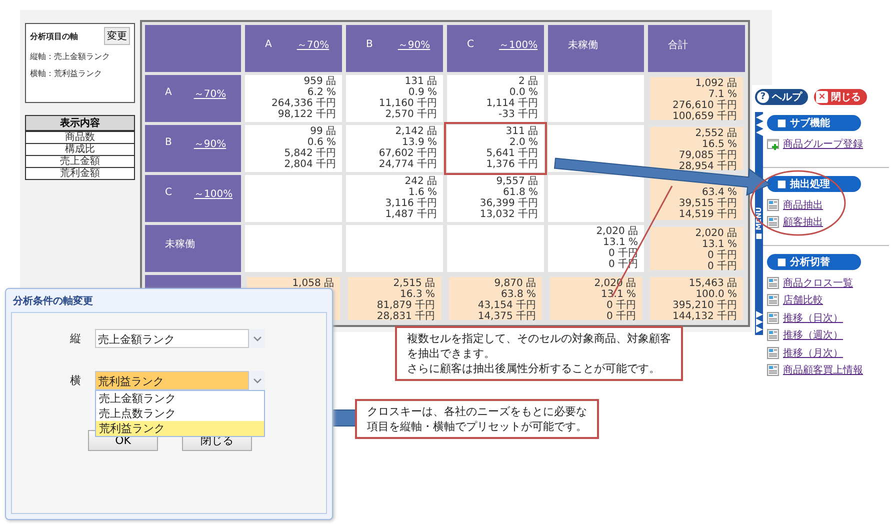 The image size is (891, 525). What do you see at coordinates (414, 283) in the screenshot?
I see `cell-value: 2,515 品` at bounding box center [414, 283].